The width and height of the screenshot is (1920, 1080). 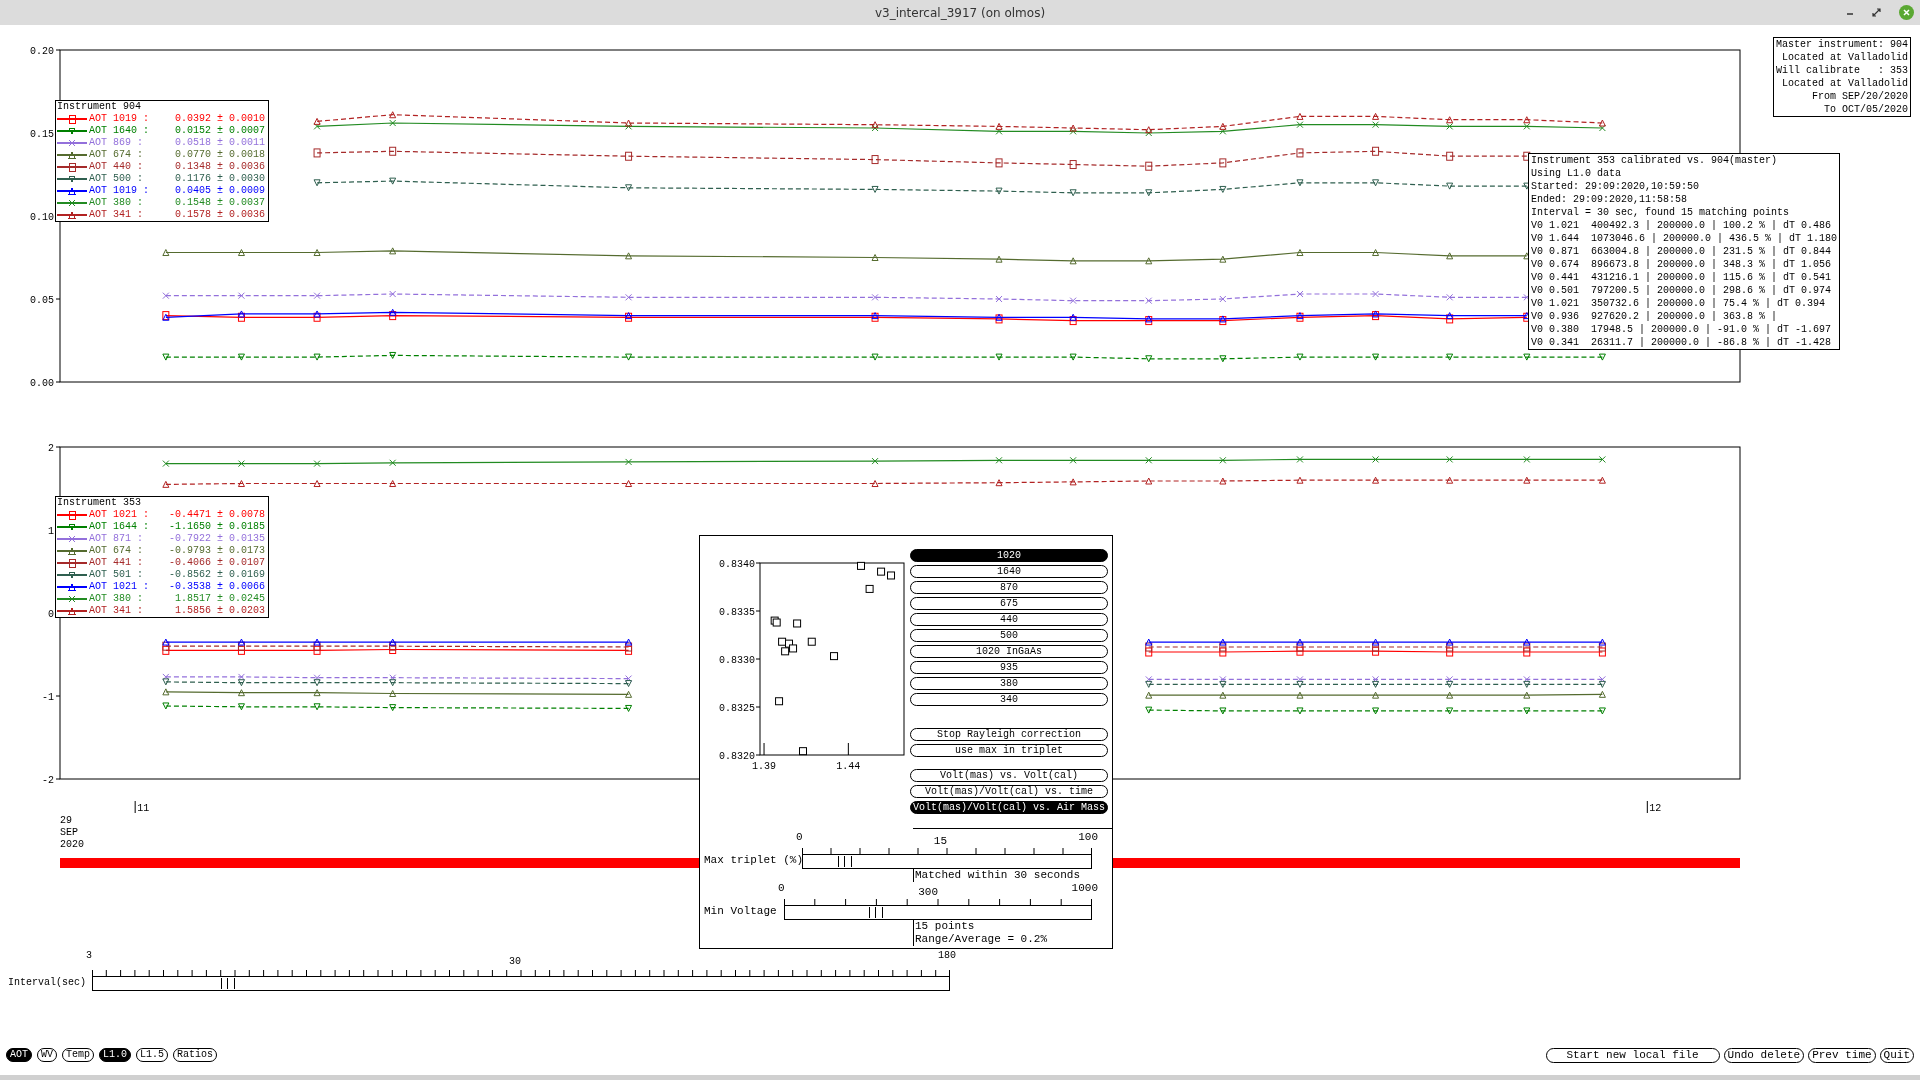 What do you see at coordinates (1682, 329) in the screenshot?
I see `info-line: V0 0.380 17948.5 | 200000.0 | -91.0 % | dT -1.697` at bounding box center [1682, 329].